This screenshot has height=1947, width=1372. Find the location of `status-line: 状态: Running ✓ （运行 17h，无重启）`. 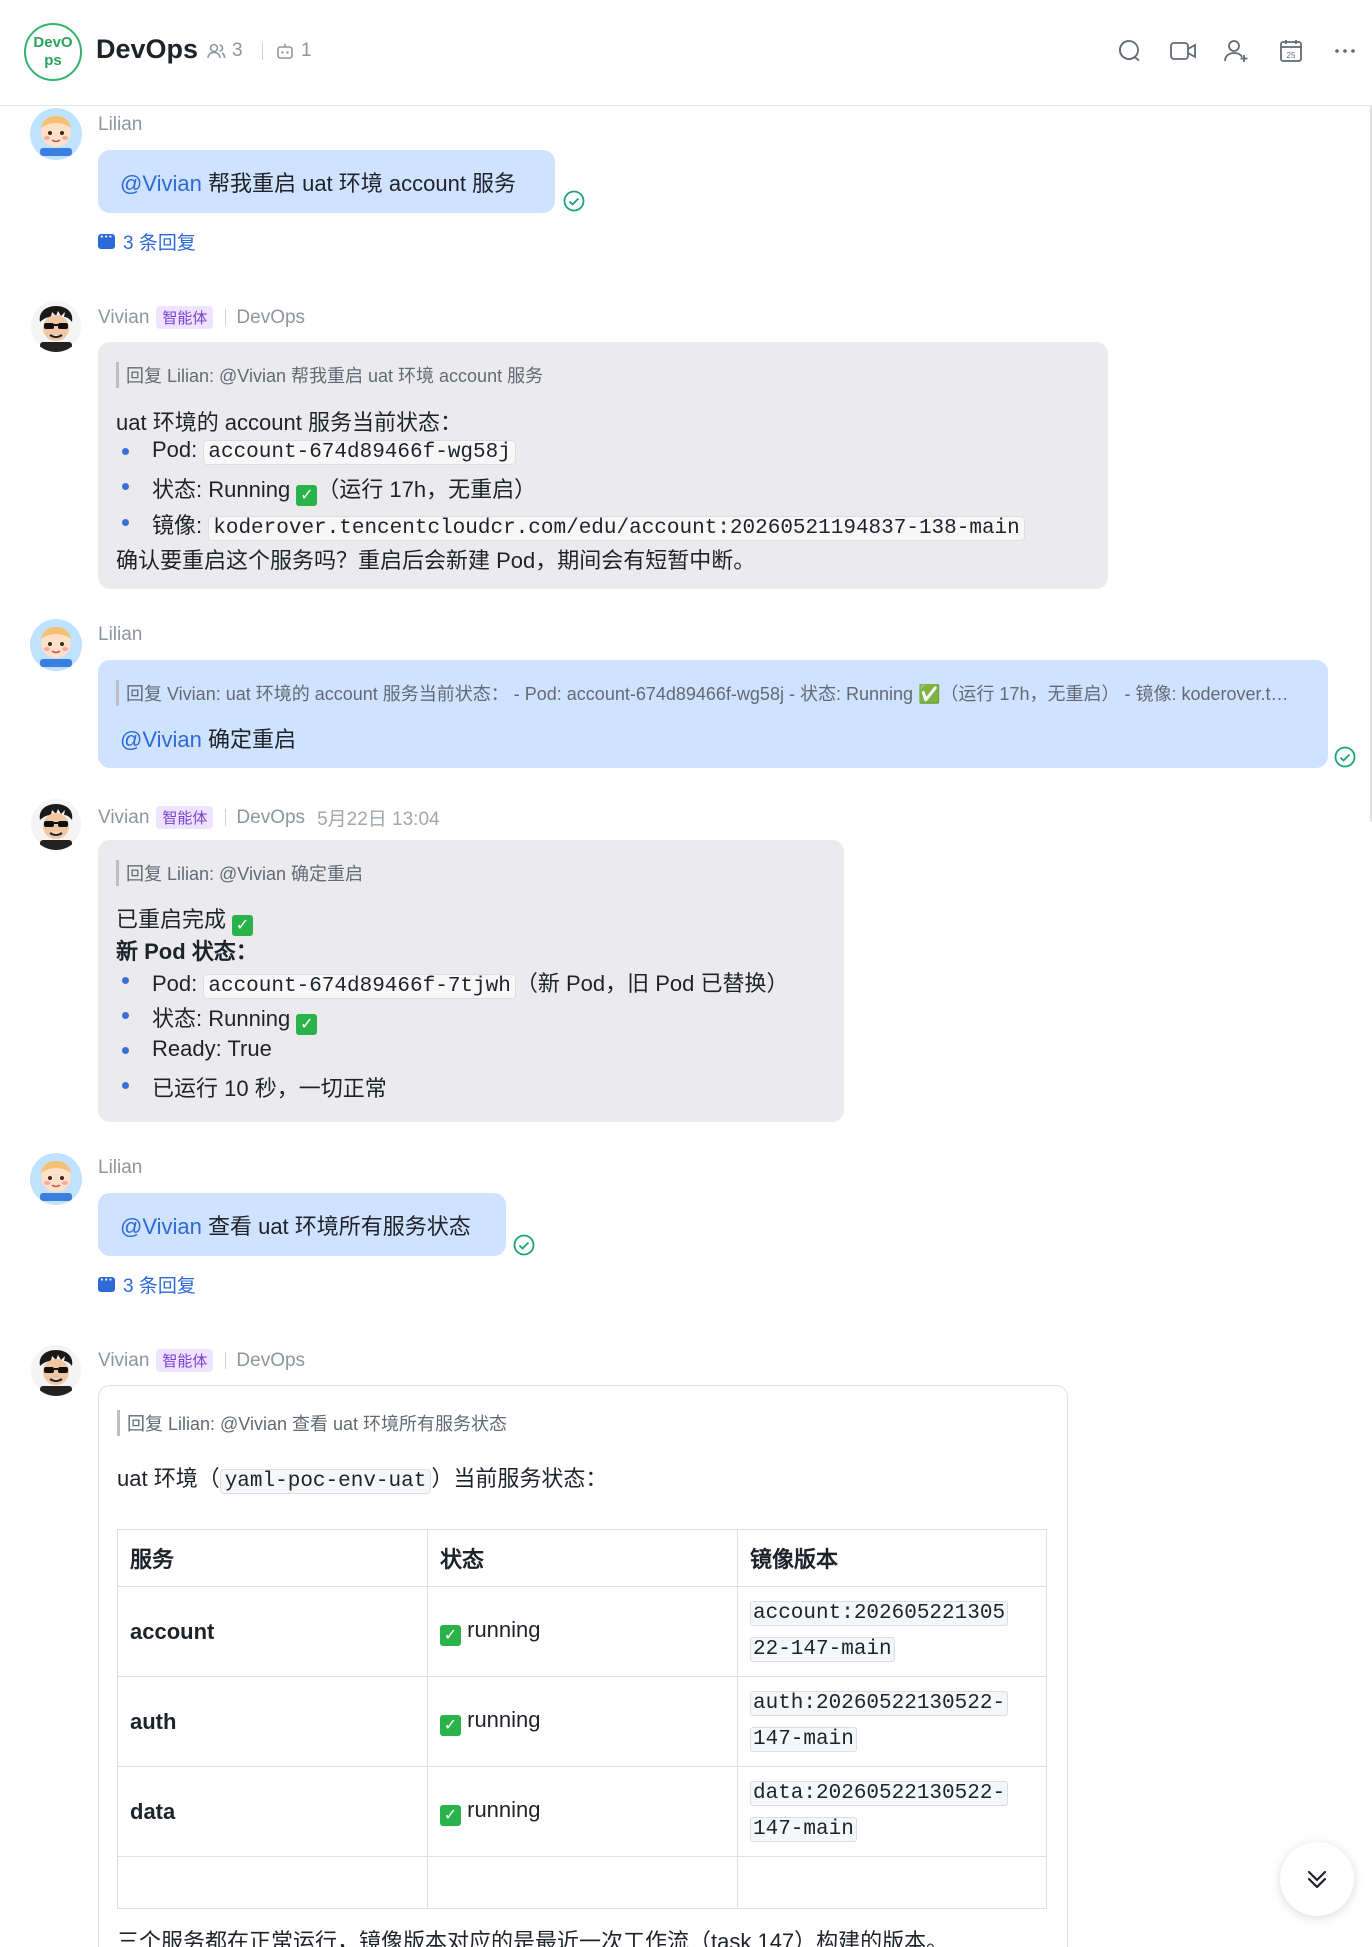

status-line: 状态: Running ✓ （运行 17h，无重启） is located at coordinates (344, 489).